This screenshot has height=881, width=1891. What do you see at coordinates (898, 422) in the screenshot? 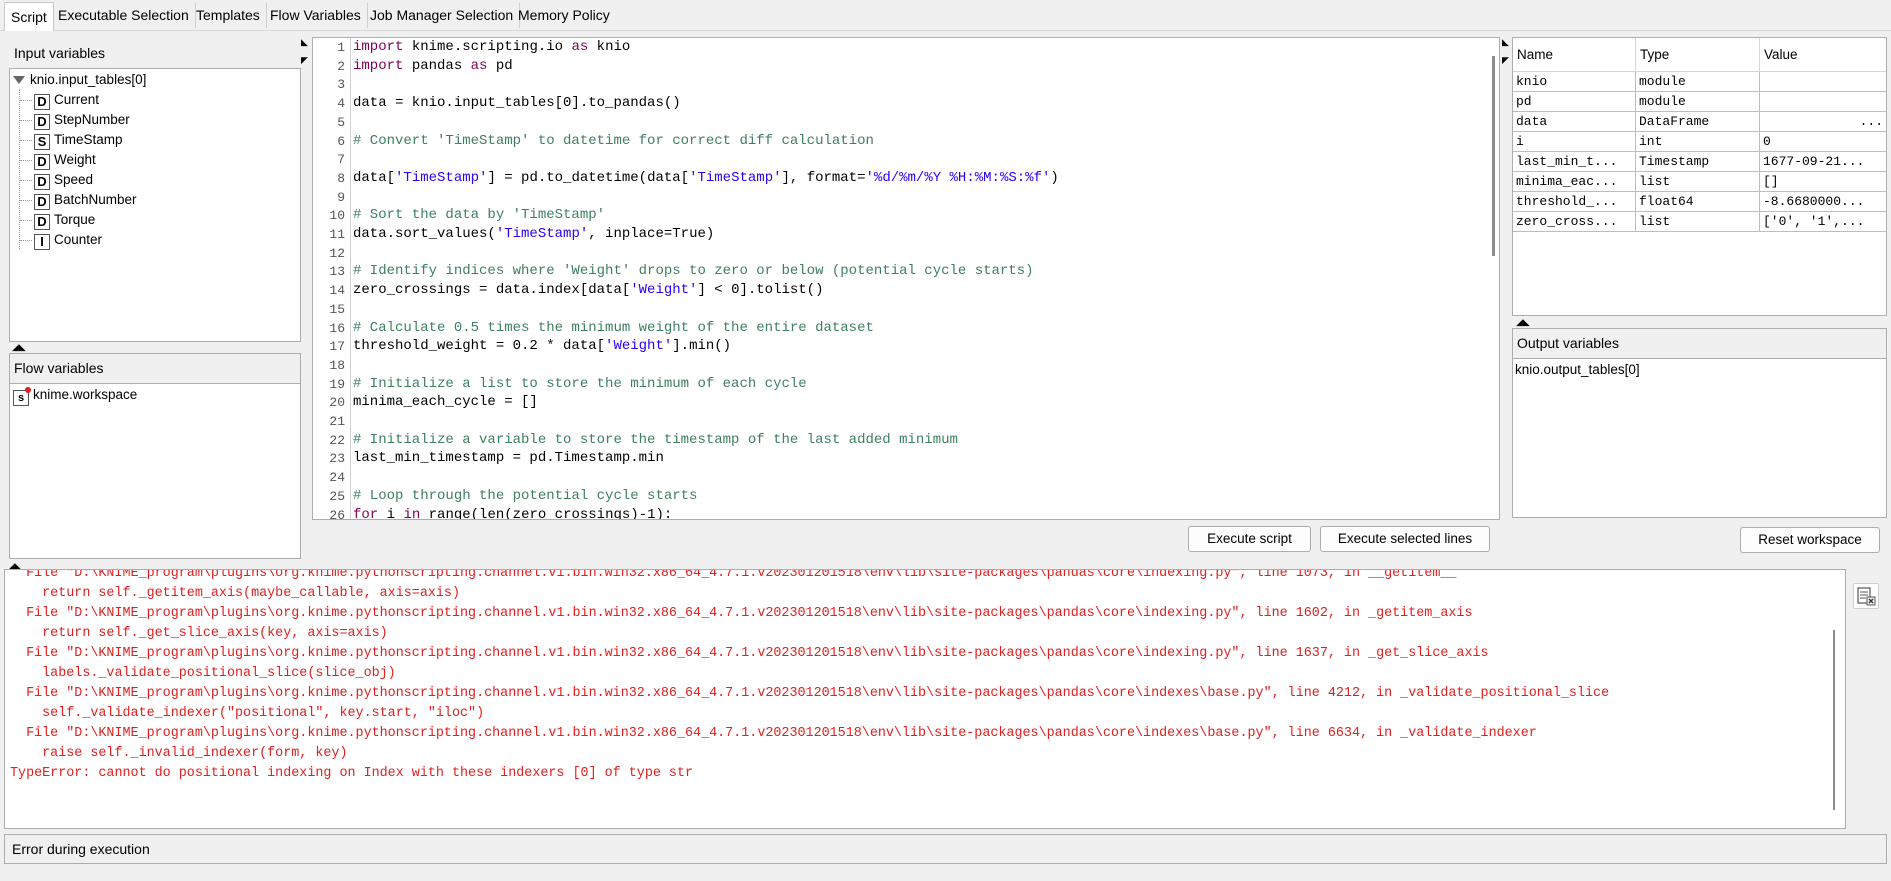
I see `code-line: 21` at bounding box center [898, 422].